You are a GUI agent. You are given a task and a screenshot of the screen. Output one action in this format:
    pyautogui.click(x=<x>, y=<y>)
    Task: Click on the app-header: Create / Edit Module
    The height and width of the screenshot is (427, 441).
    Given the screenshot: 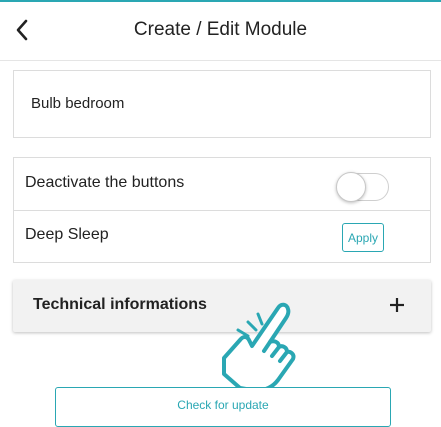 What is the action you would take?
    pyautogui.click(x=220, y=31)
    